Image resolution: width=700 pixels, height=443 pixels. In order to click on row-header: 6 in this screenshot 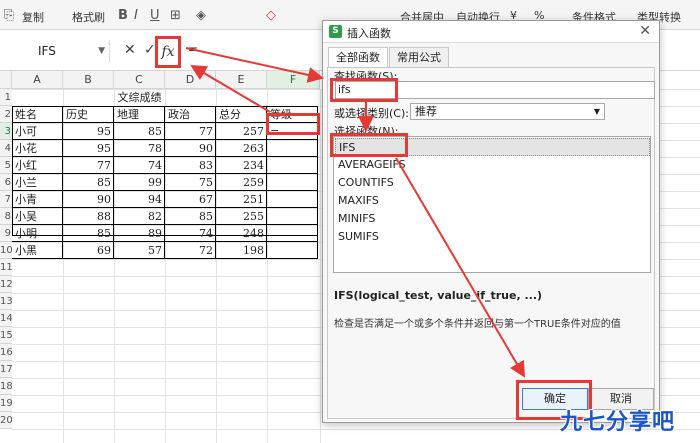, I will do `click(6, 182)`.